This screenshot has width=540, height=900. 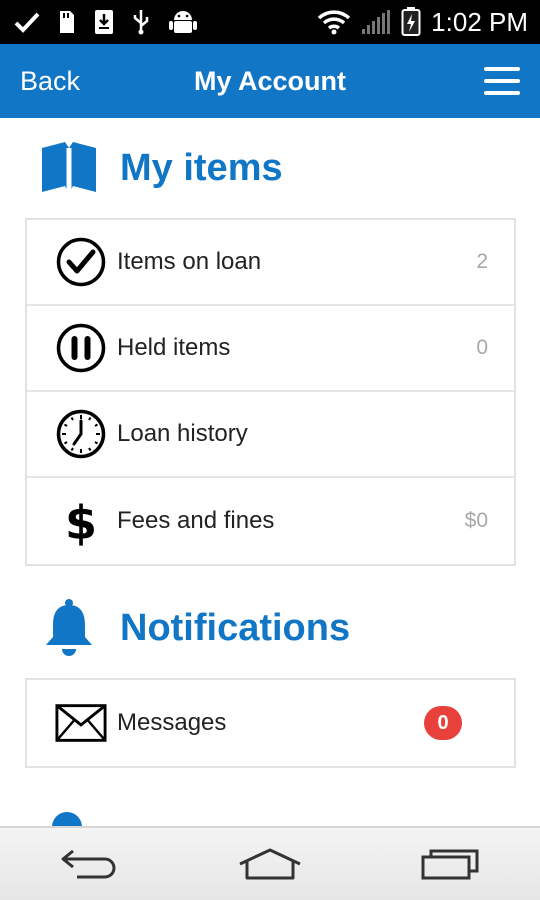 What do you see at coordinates (270, 263) in the screenshot?
I see `items-on-loan-row: Items on loan 2` at bounding box center [270, 263].